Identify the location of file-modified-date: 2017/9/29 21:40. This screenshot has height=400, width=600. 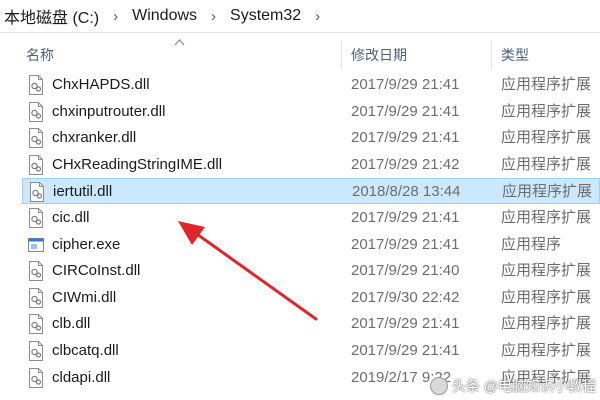
(405, 270).